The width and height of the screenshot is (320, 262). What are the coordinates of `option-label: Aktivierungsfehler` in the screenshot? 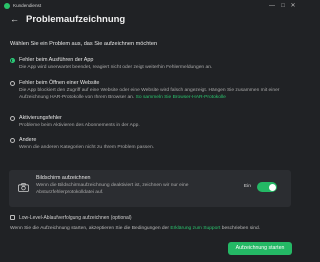 It's located at (40, 118).